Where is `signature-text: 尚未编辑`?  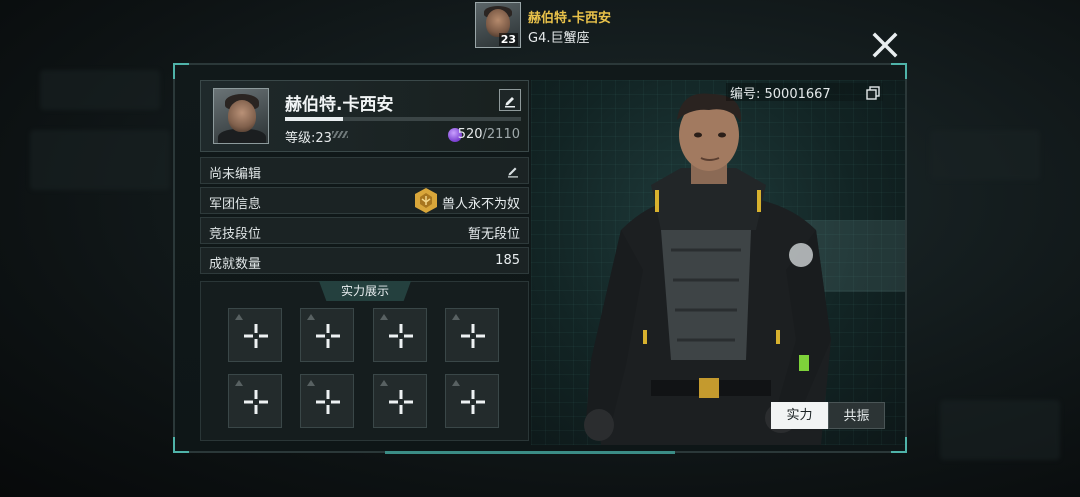 signature-text: 尚未编辑 is located at coordinates (235, 174).